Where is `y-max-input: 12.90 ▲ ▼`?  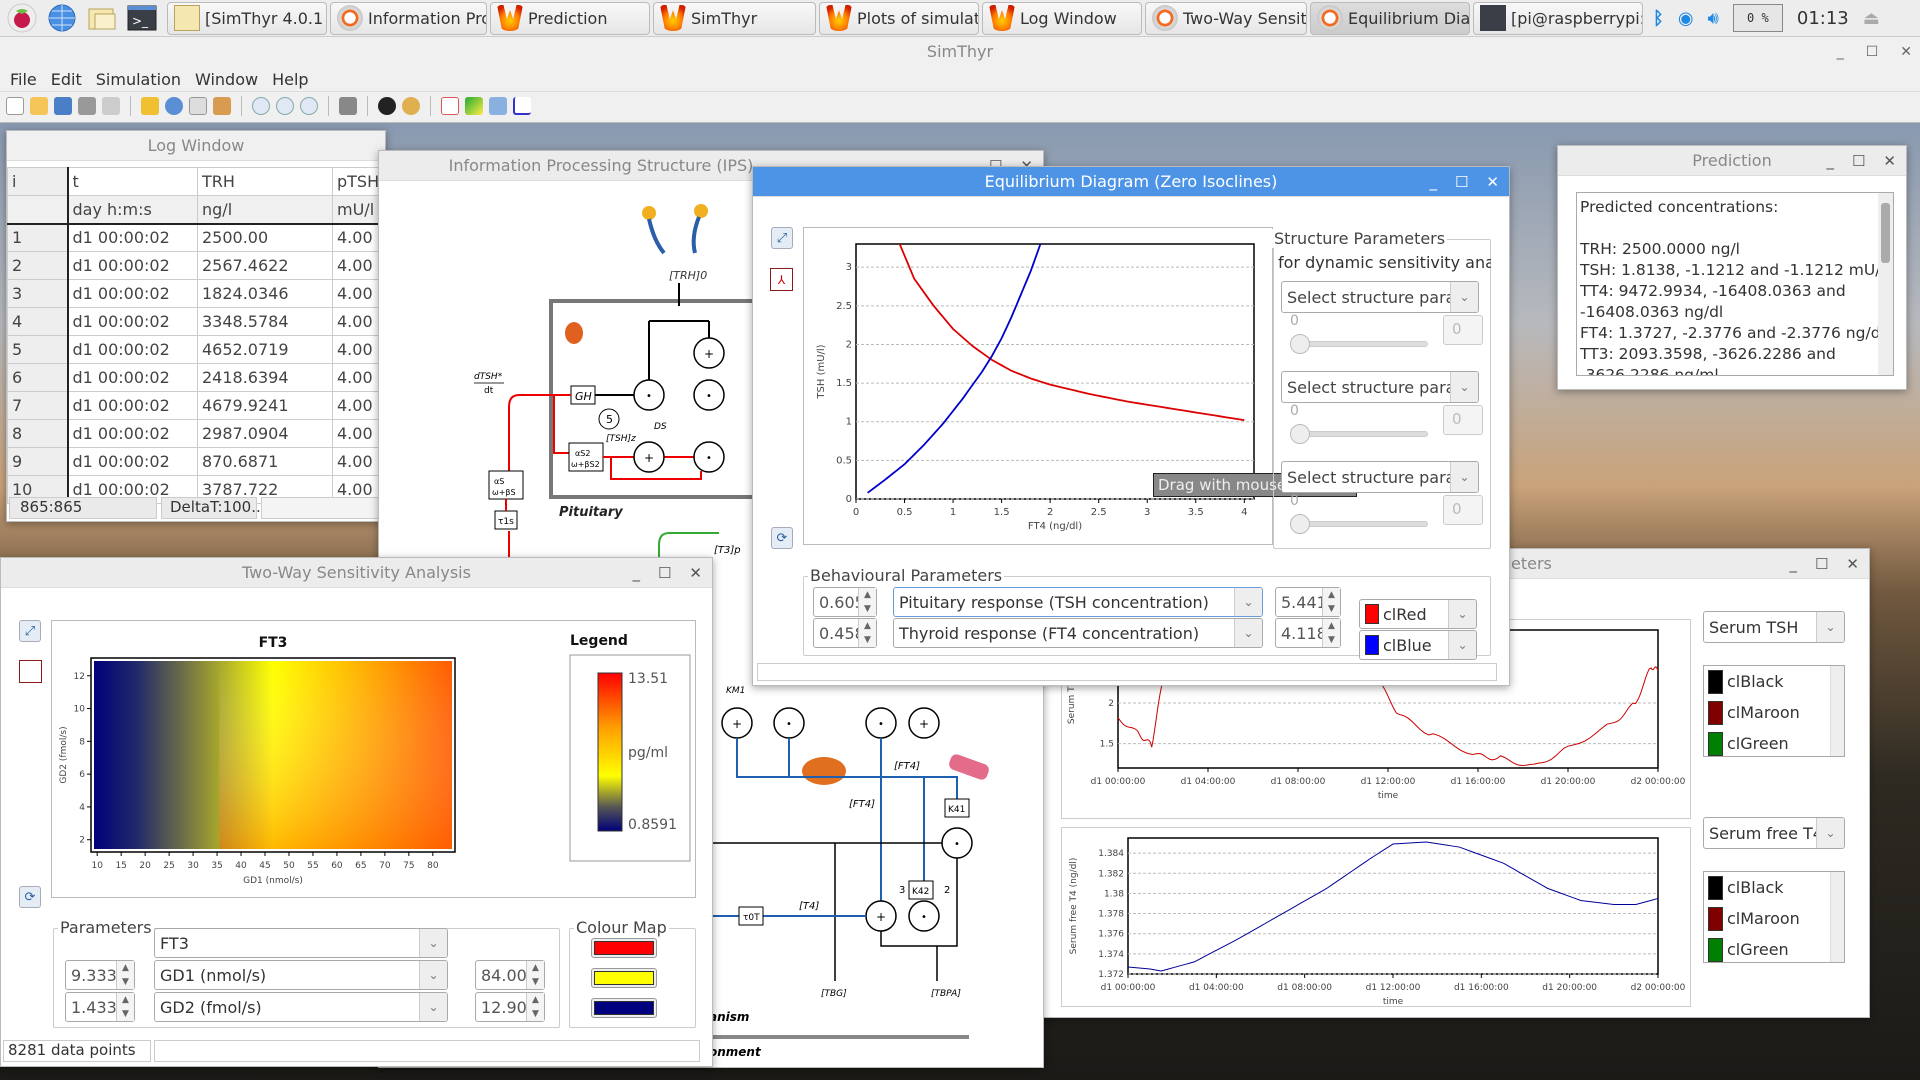
y-max-input: 12.90 ▲ ▼ is located at coordinates (510, 1007).